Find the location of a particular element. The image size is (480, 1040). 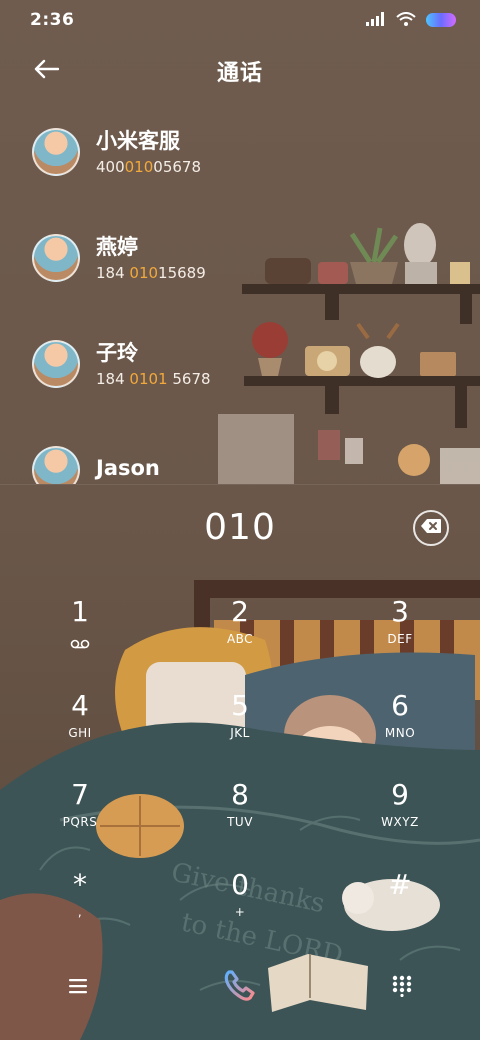

phone-icon is located at coordinates (240, 988).